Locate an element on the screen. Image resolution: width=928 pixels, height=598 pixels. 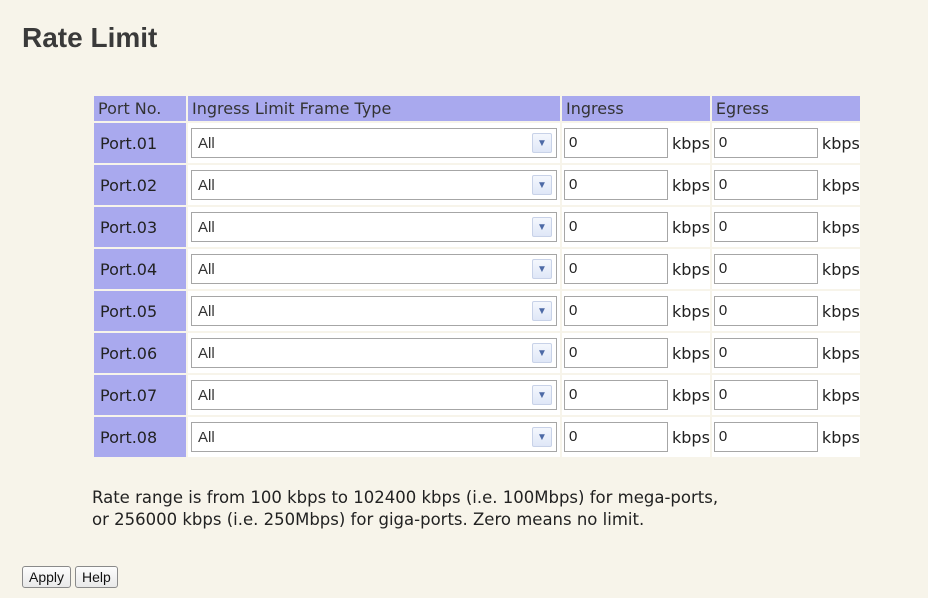
header-port-no: Port No. is located at coordinates (140, 108).